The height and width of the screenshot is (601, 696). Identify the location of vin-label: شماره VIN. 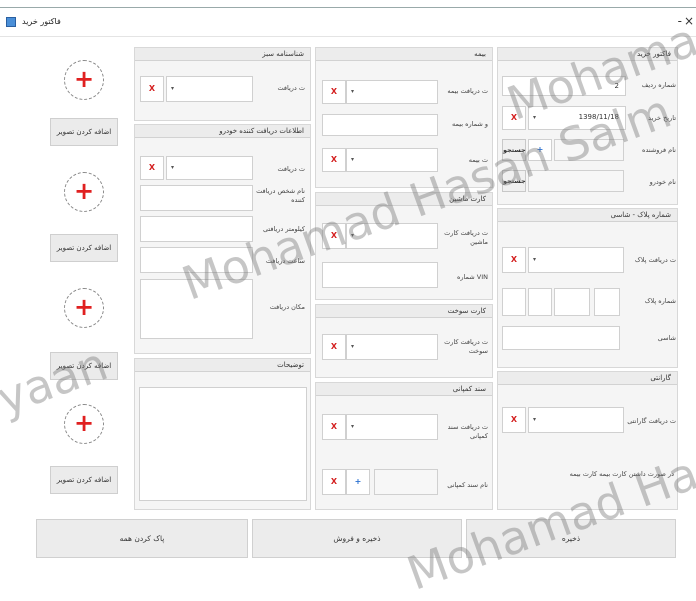
(472, 277).